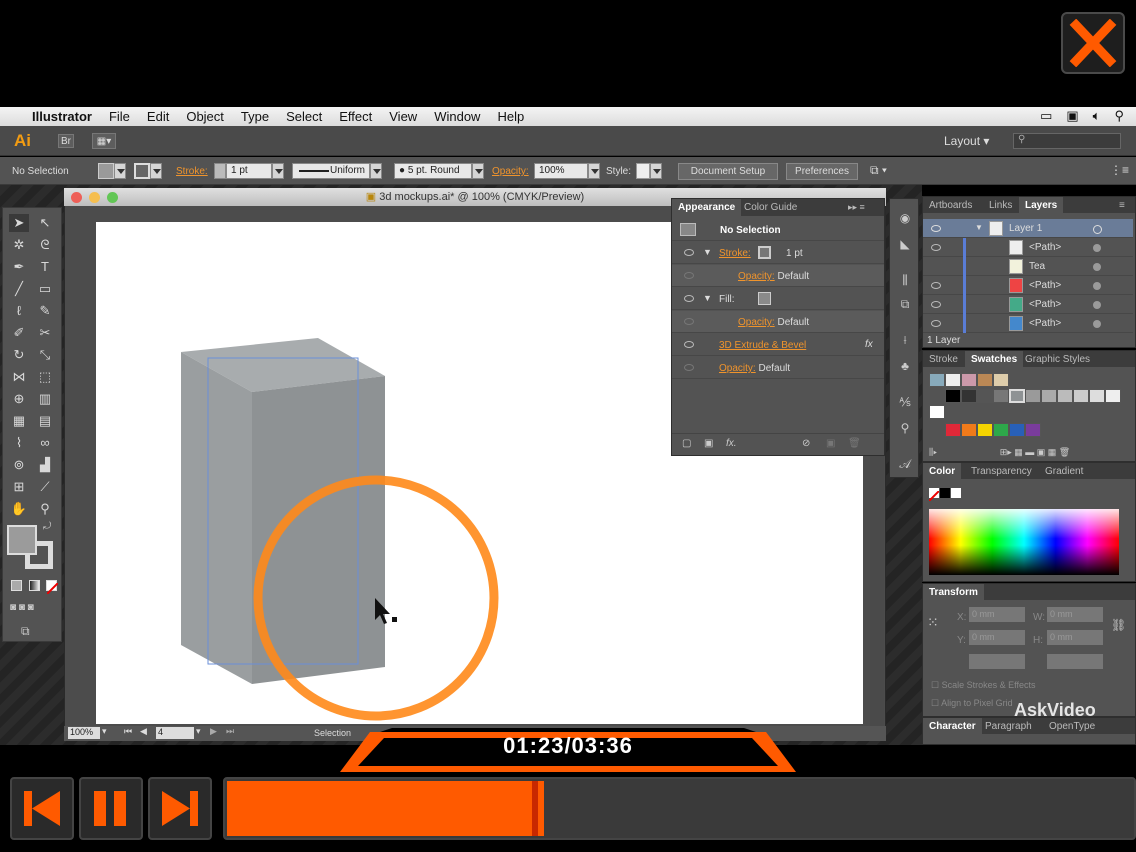 The width and height of the screenshot is (1136, 852). I want to click on symbol-sprayer-tool-icon: ⊚, so click(19, 465).